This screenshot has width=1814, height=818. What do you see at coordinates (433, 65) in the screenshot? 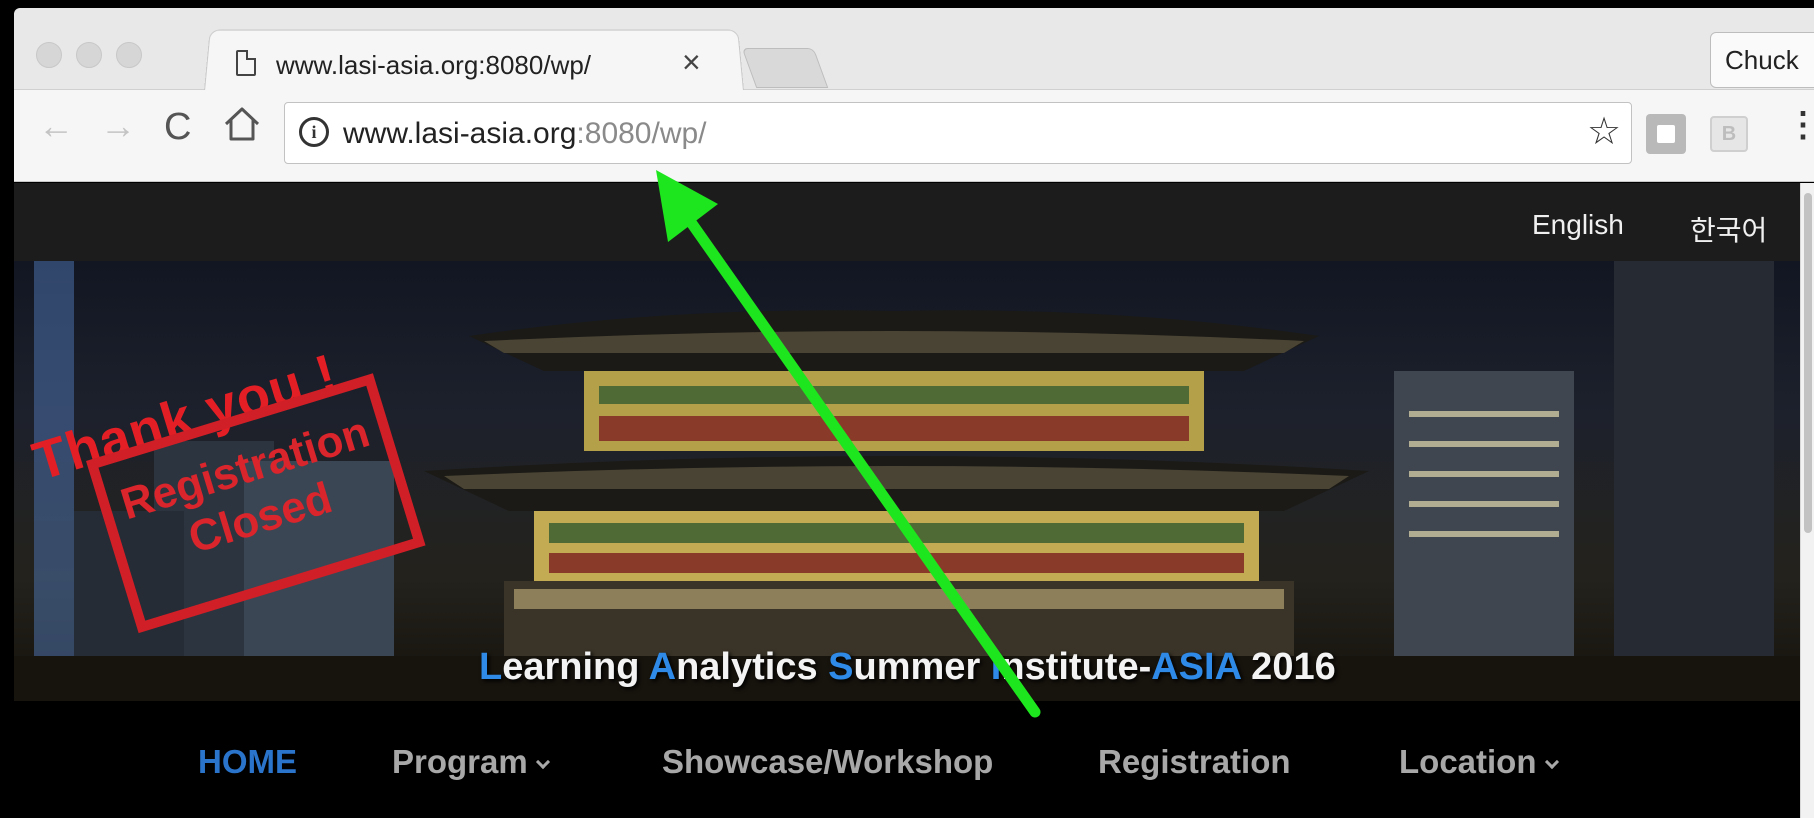
I see `tab-title: www.lasi-asia.org:8080/wp/` at bounding box center [433, 65].